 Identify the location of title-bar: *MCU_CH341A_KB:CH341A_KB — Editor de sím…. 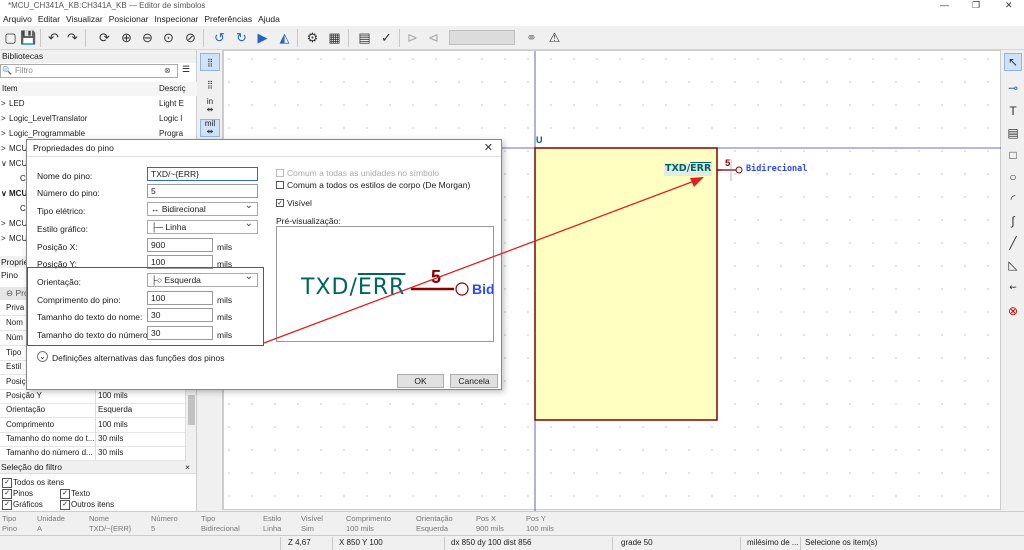
(512, 6).